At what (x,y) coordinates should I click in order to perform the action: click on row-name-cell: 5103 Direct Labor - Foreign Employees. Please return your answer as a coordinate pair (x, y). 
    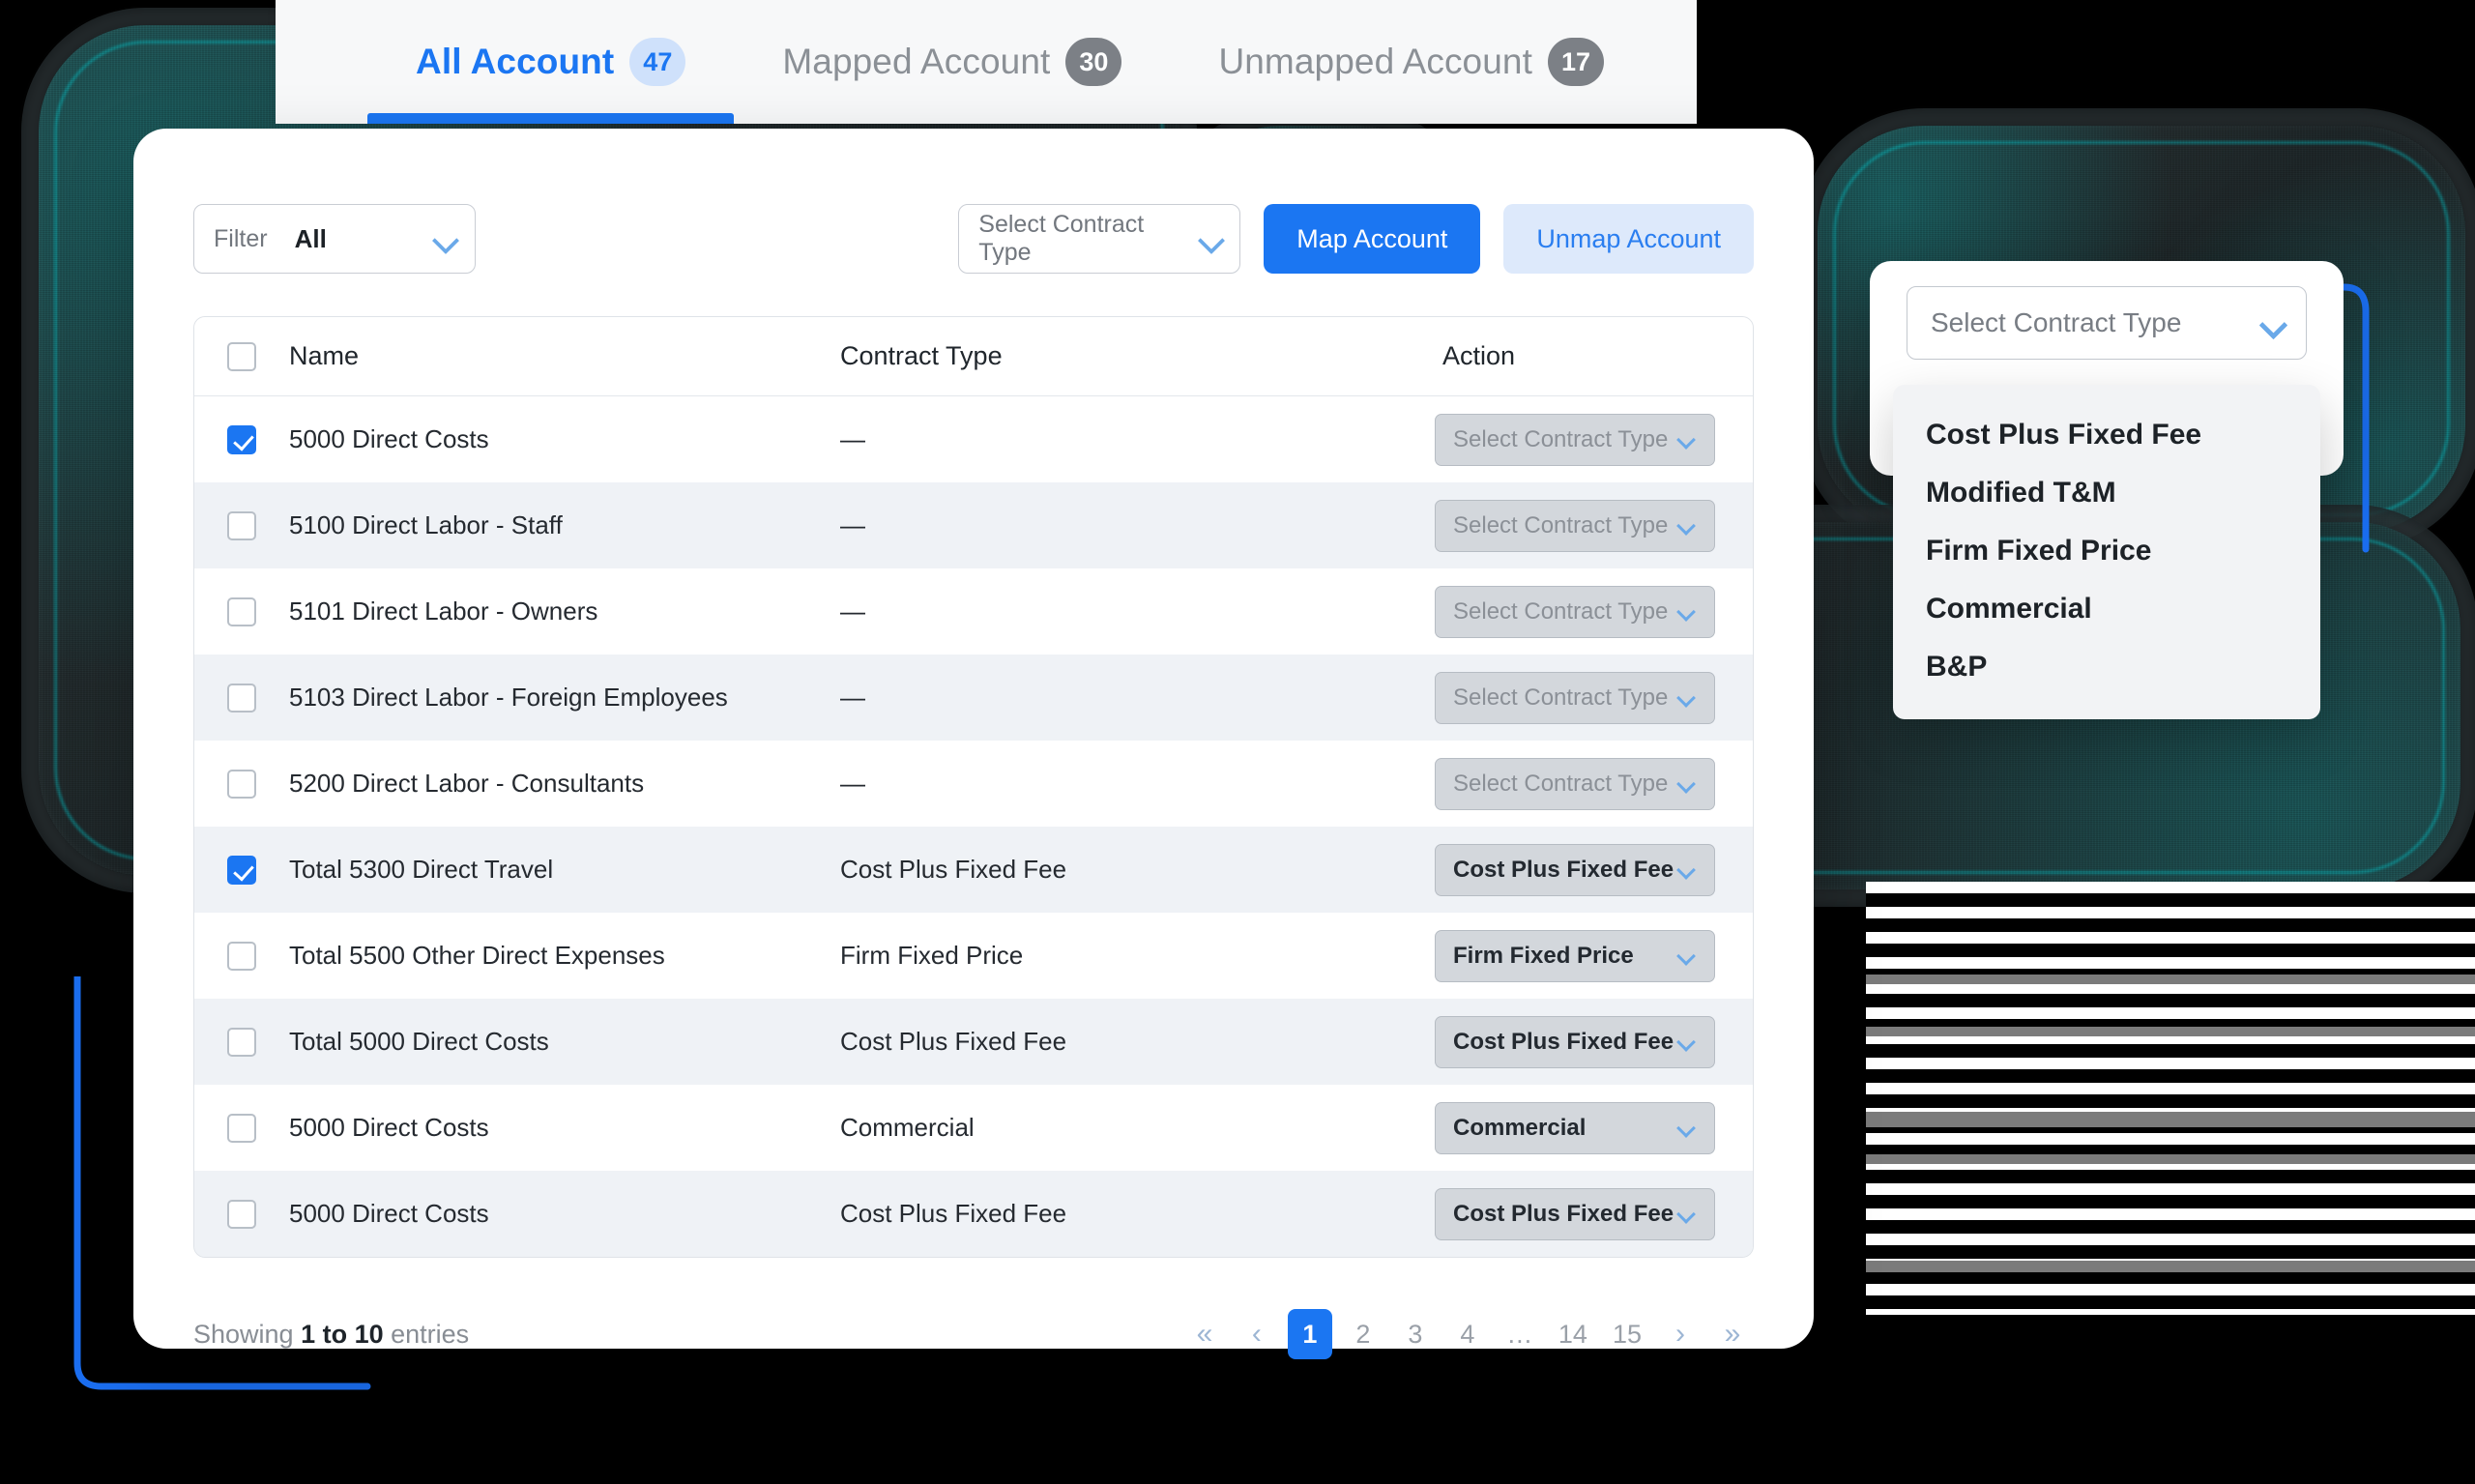
    Looking at the image, I should click on (564, 698).